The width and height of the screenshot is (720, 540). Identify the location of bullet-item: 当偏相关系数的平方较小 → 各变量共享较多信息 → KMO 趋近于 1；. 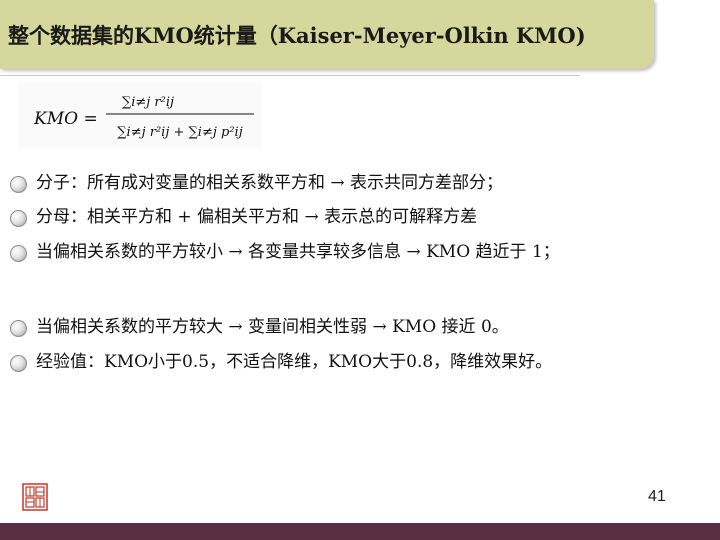
(298, 252).